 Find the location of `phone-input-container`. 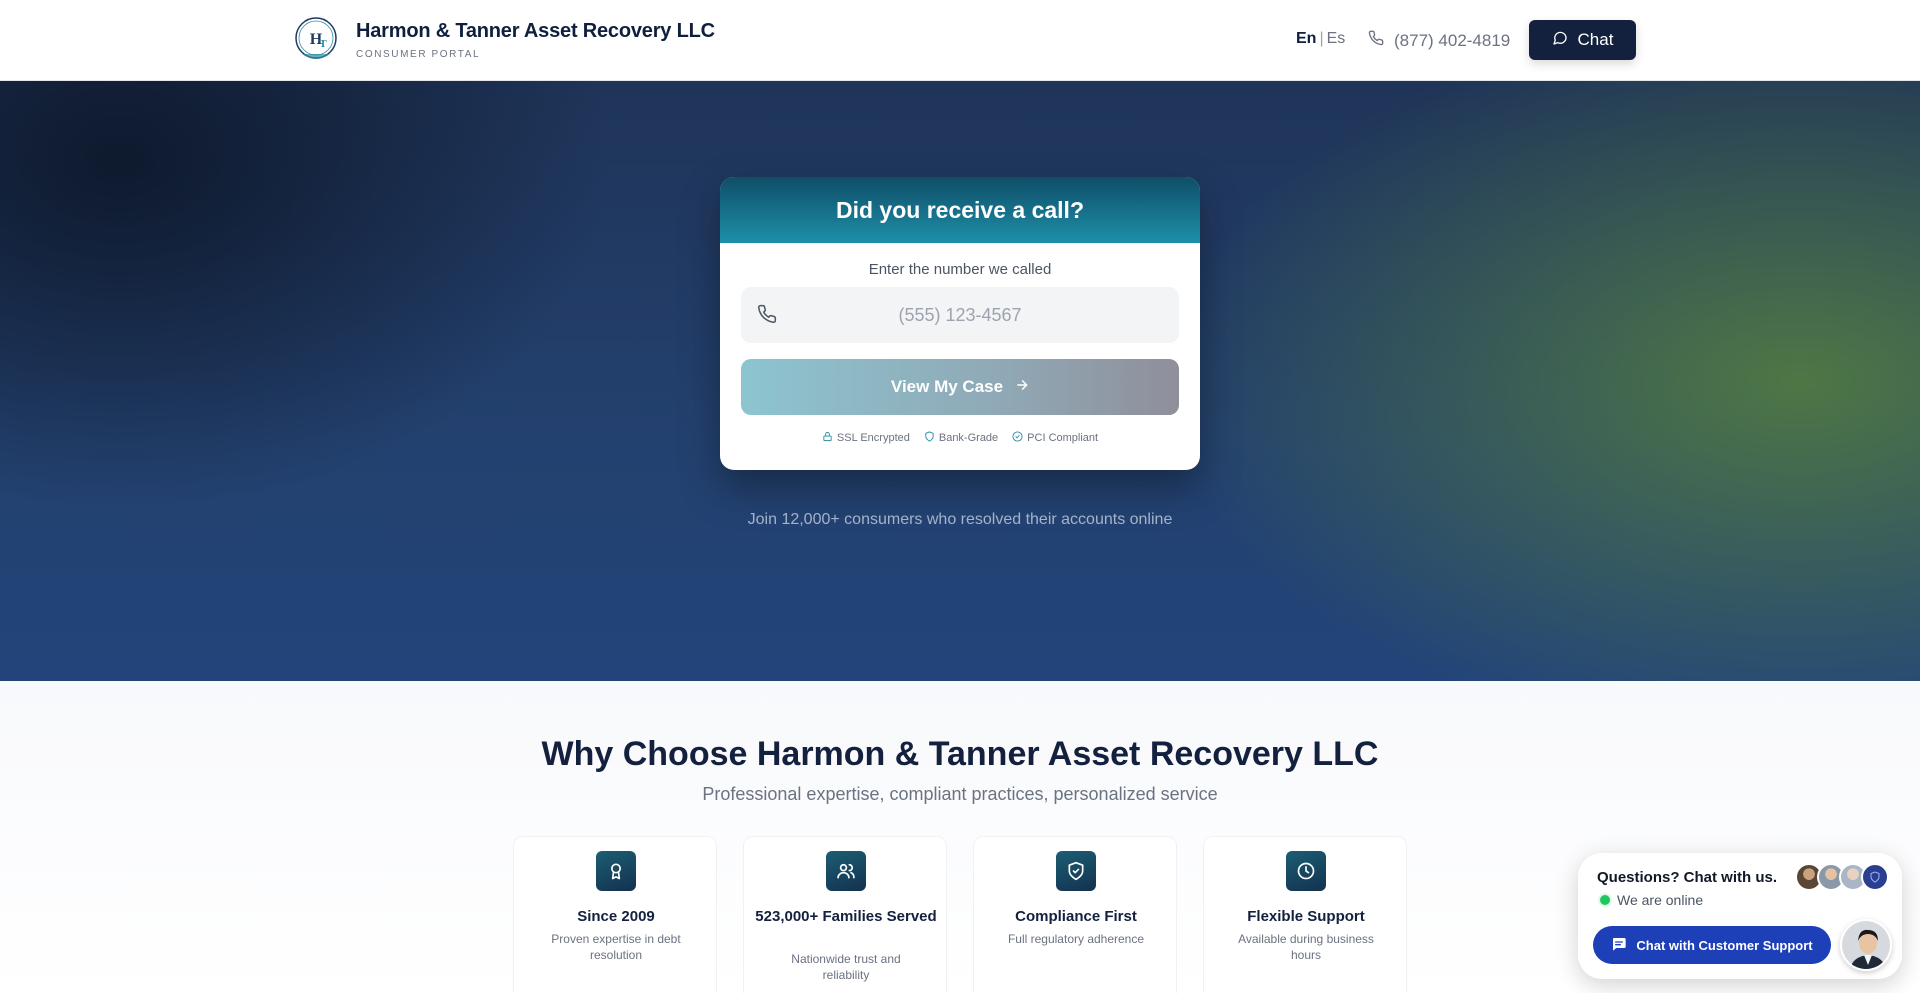

phone-input-container is located at coordinates (960, 315).